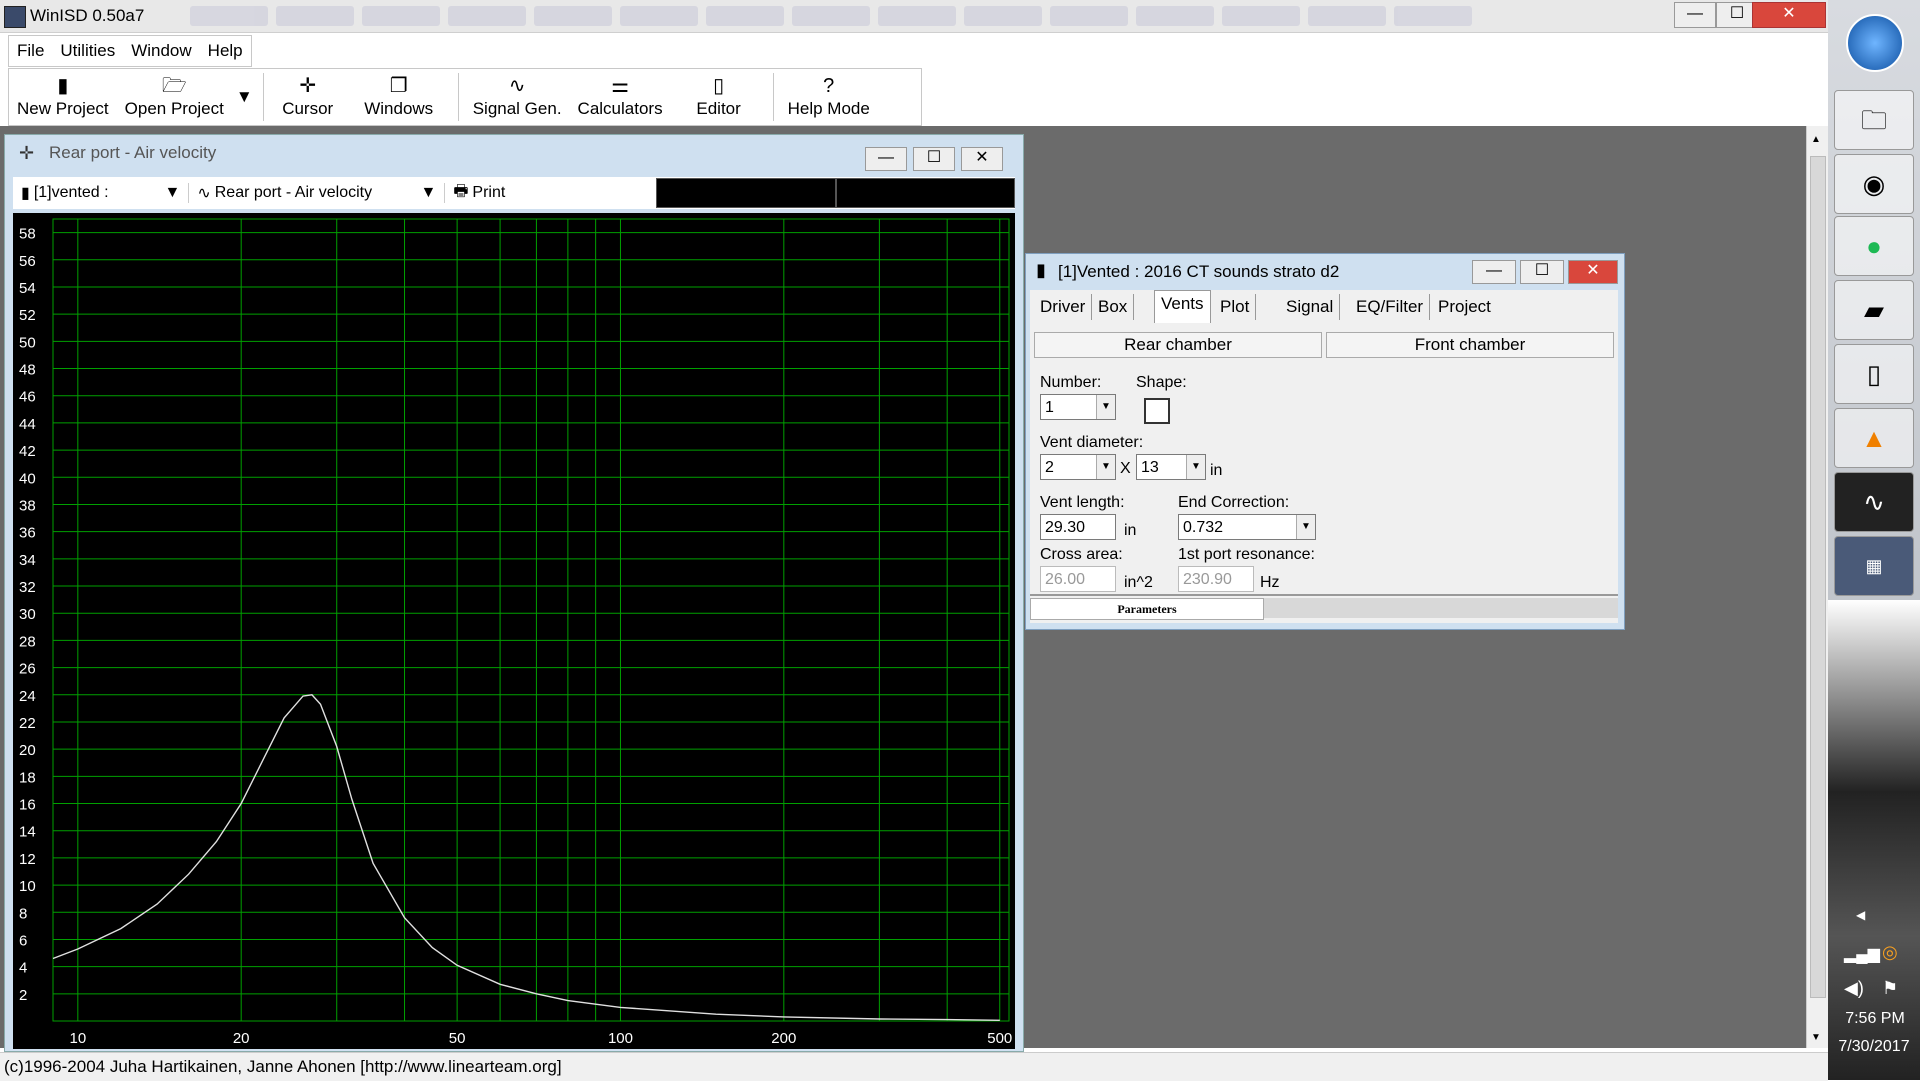 This screenshot has width=1920, height=1081. What do you see at coordinates (27, 669) in the screenshot?
I see `y-tick-label: 26` at bounding box center [27, 669].